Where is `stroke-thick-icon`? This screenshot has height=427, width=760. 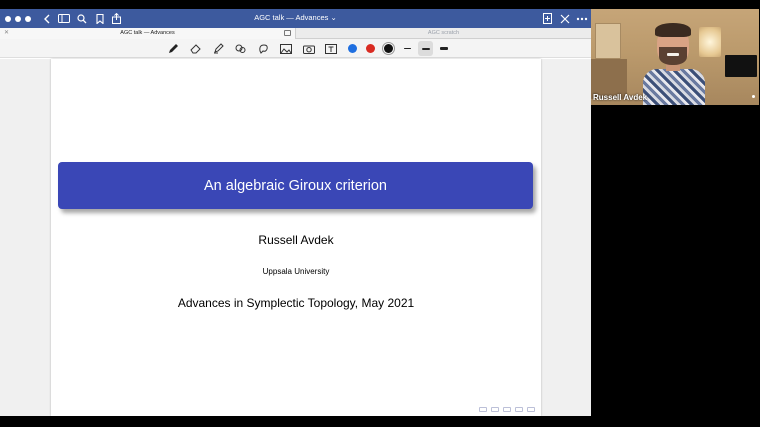
stroke-thick-icon is located at coordinates (443, 48).